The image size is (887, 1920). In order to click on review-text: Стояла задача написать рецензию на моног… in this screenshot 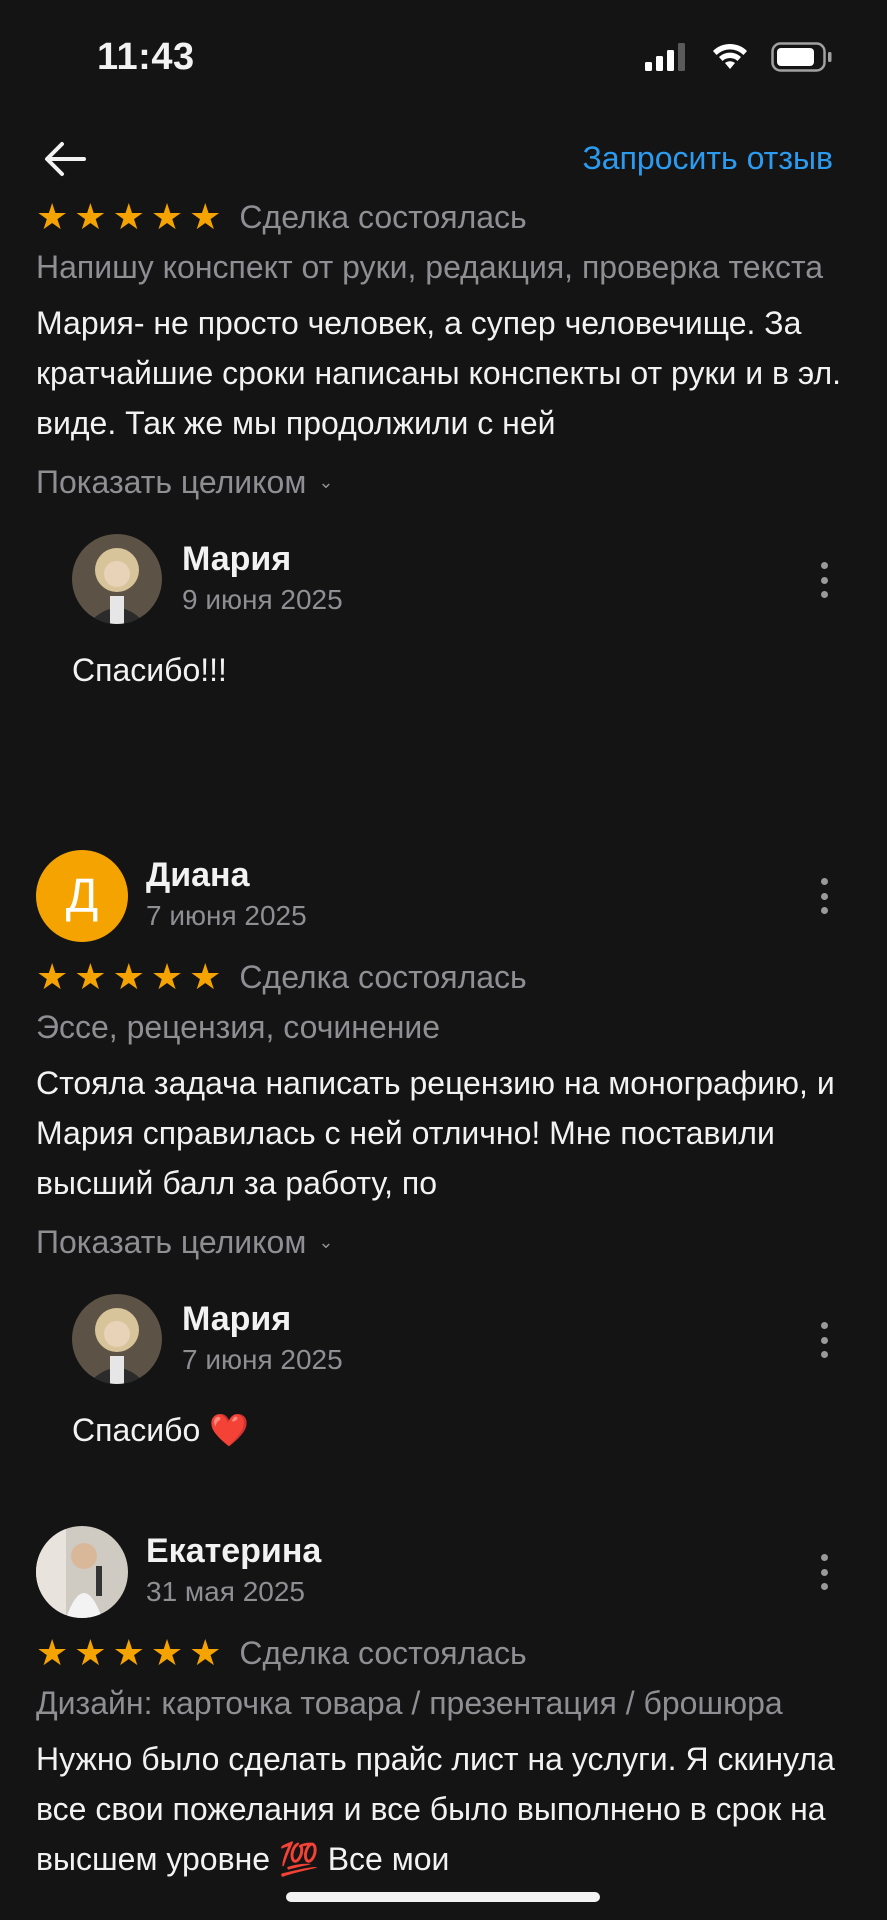, I will do `click(435, 1133)`.